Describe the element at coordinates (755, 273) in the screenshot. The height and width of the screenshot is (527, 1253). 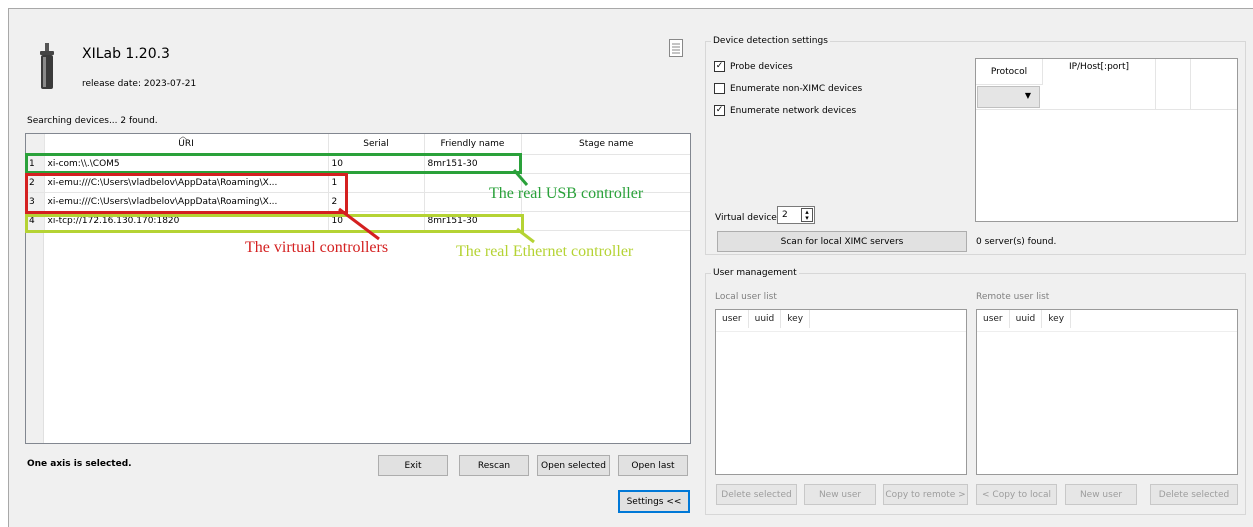
I see `user-management-title: User management` at that location.